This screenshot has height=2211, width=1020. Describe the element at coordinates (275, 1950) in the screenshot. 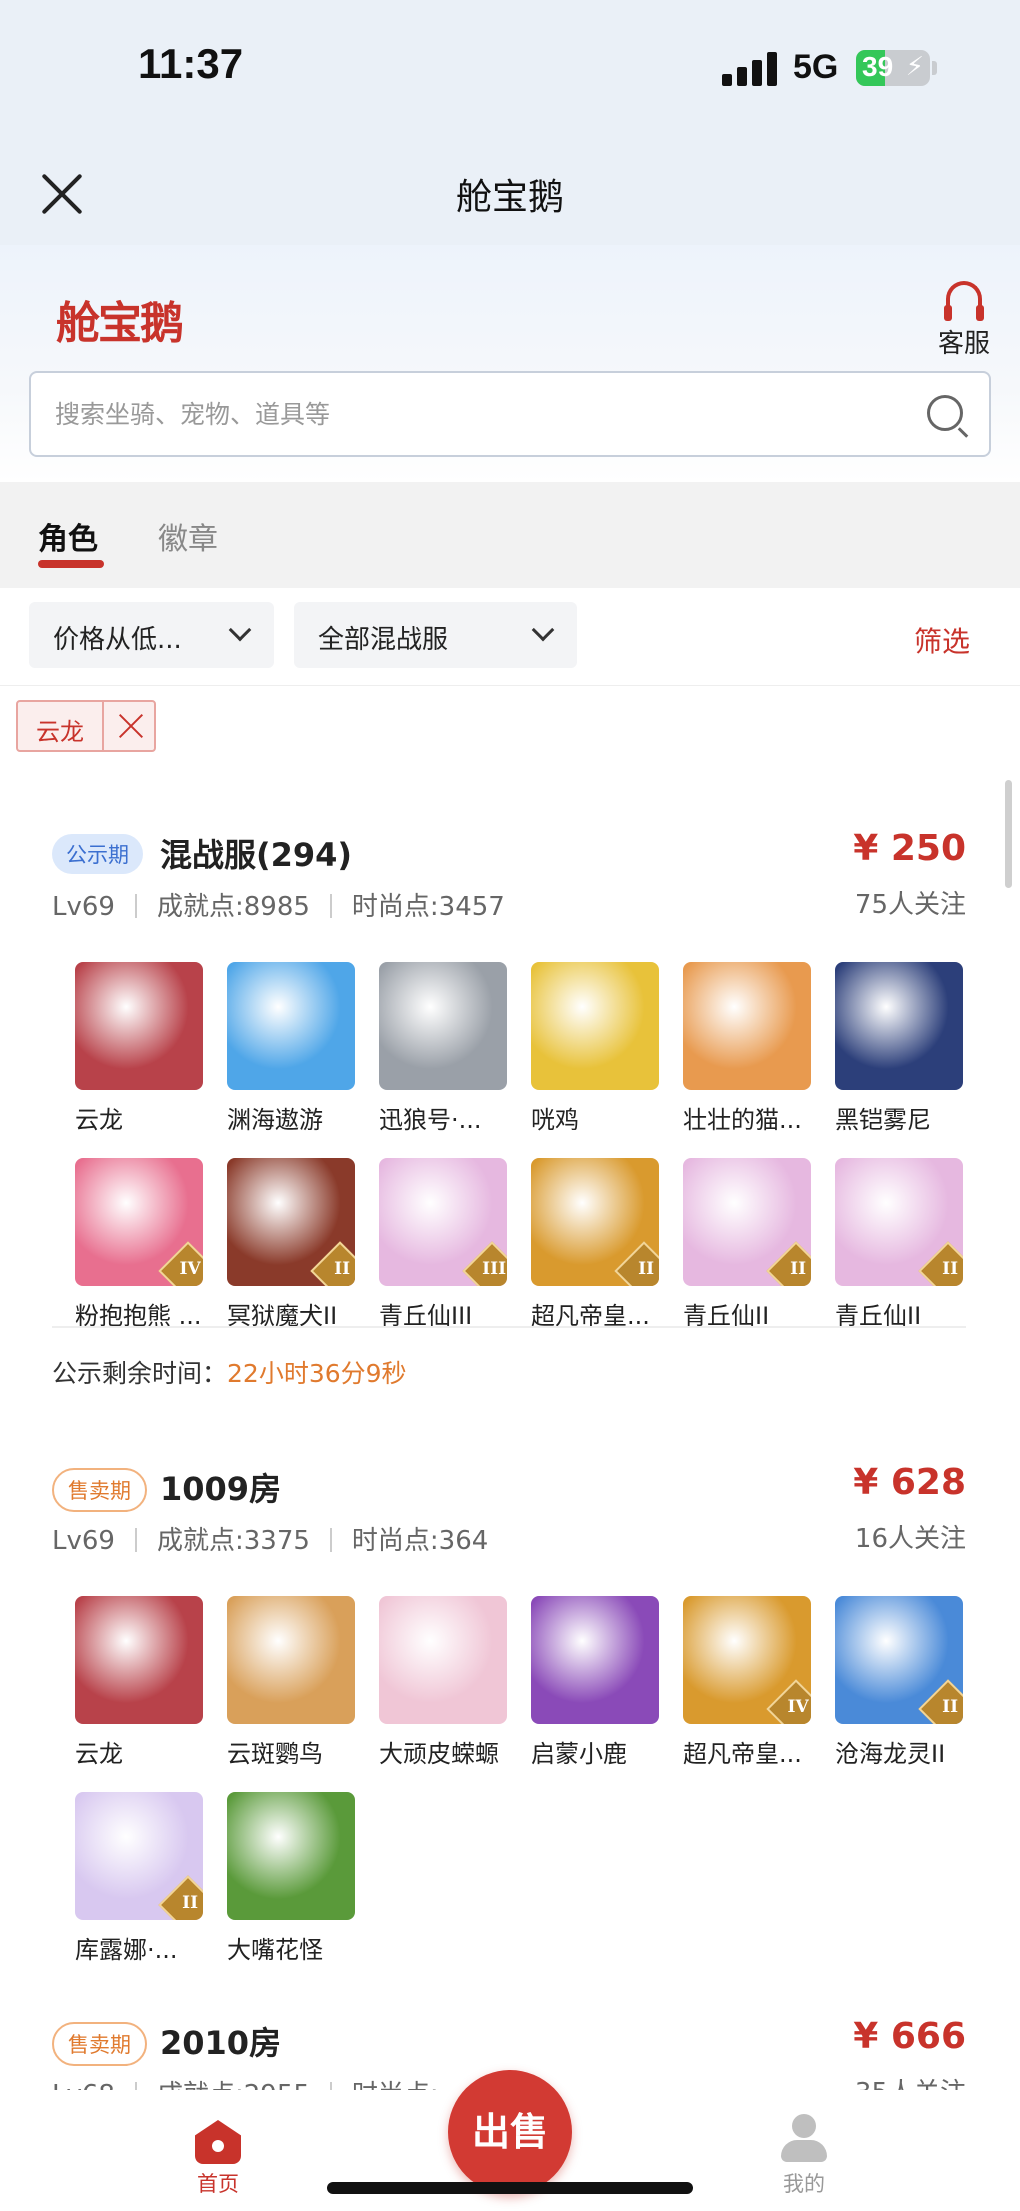

I see `item-name: 大嘴花怪` at that location.